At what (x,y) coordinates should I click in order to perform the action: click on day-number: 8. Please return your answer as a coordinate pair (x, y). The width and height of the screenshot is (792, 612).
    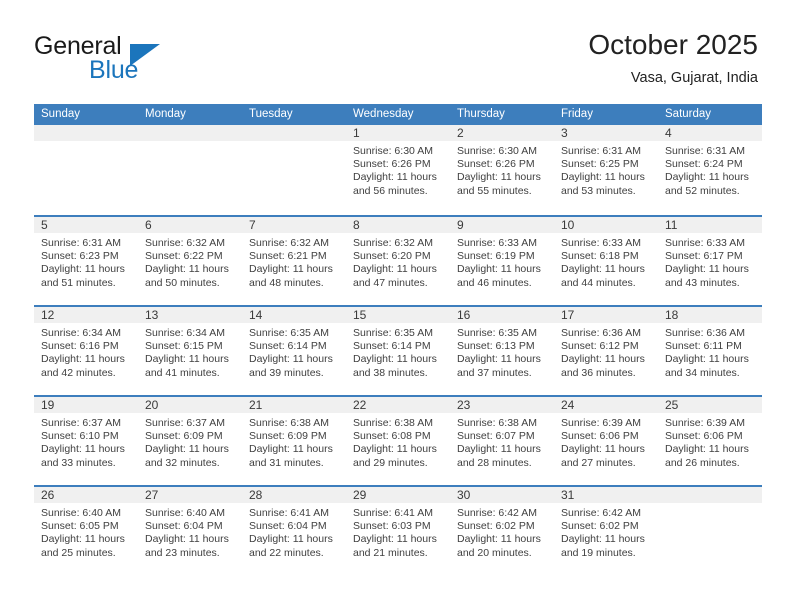
    Looking at the image, I should click on (356, 225).